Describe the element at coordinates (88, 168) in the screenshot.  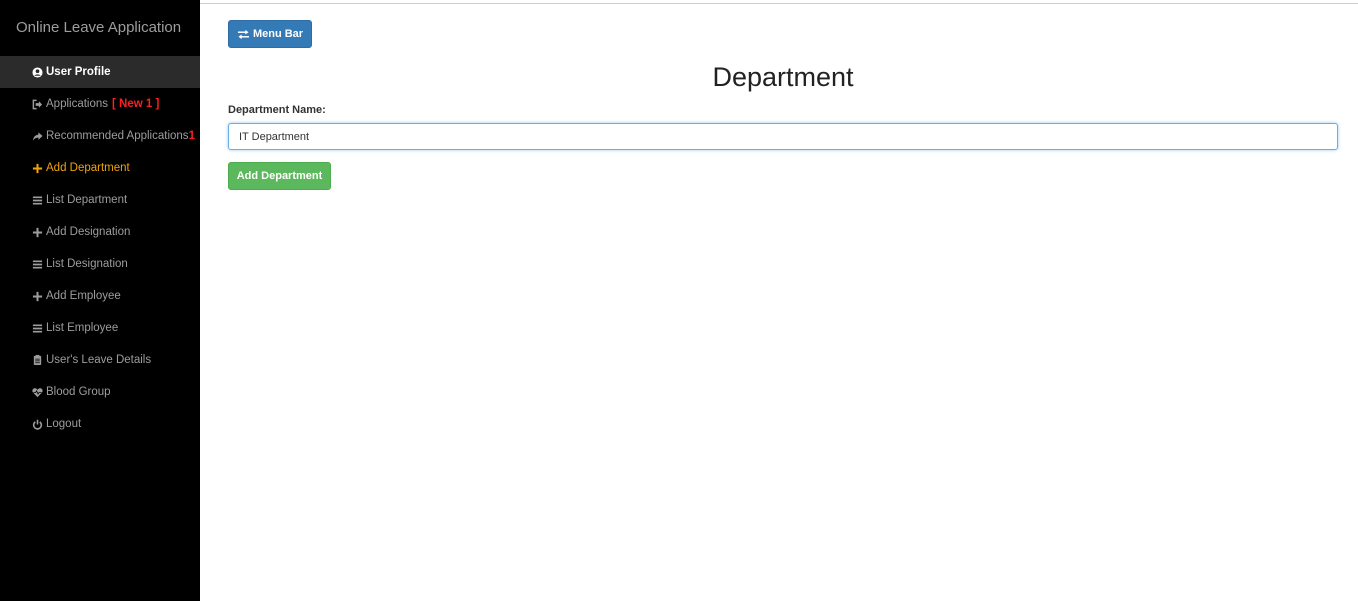
I see `sidebar-item-label: Add Department` at that location.